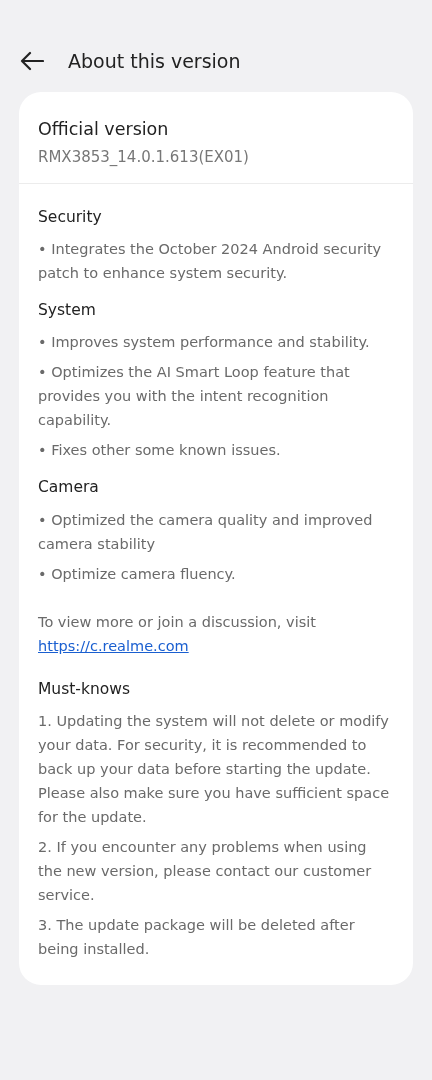 The image size is (432, 1080). What do you see at coordinates (104, 129) in the screenshot?
I see `version-type: Official version` at bounding box center [104, 129].